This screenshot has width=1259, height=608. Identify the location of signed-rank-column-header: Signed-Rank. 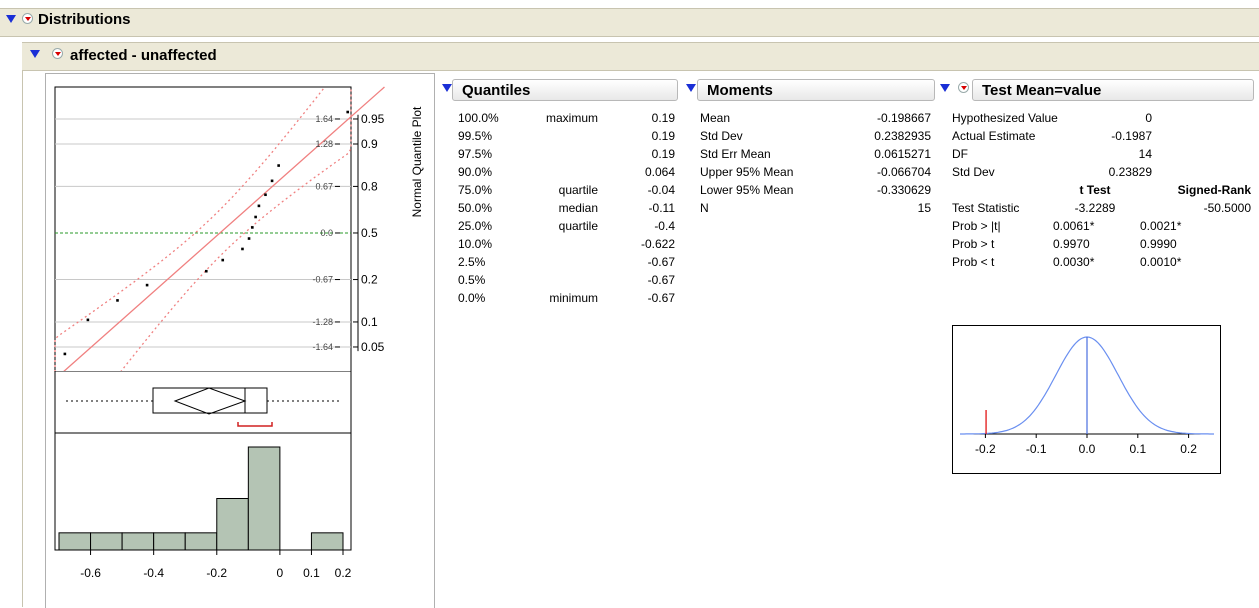
(1214, 190).